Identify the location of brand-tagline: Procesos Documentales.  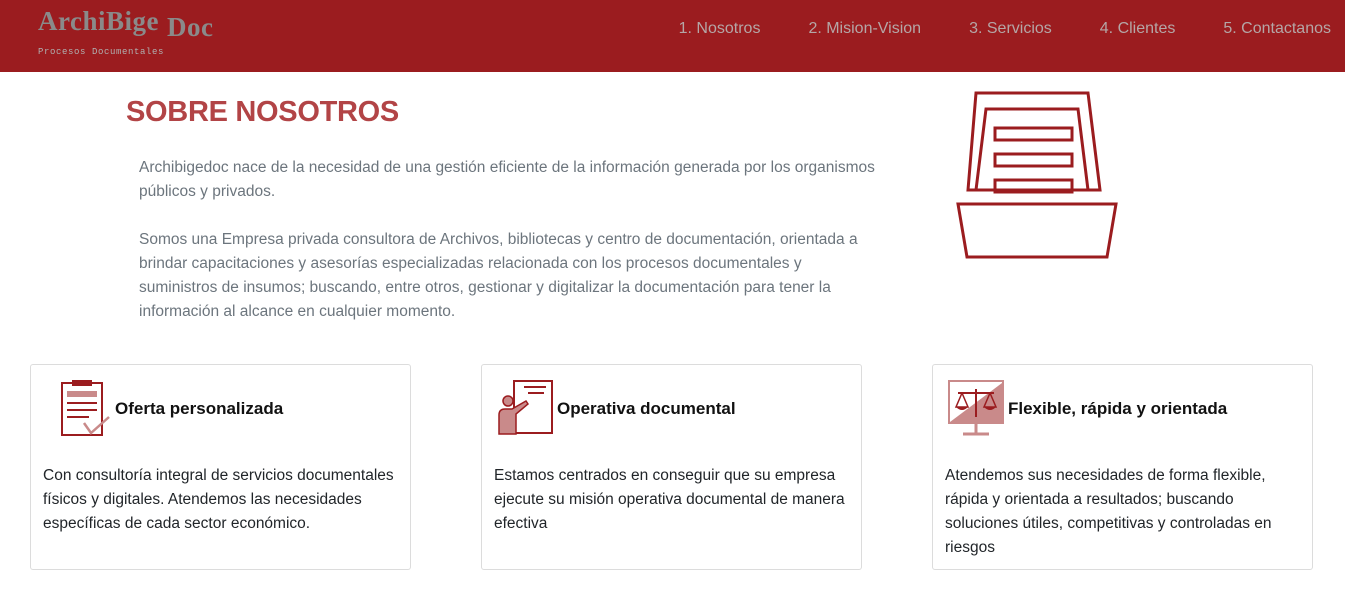
(101, 52).